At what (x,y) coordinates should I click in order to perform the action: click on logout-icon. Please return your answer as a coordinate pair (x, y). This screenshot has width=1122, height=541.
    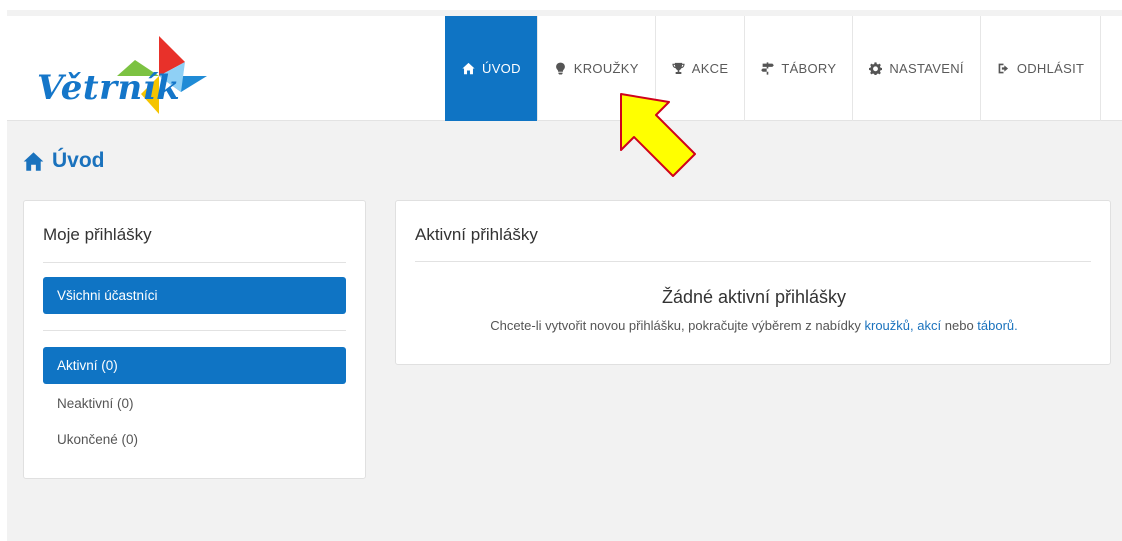
    Looking at the image, I should click on (1003, 68).